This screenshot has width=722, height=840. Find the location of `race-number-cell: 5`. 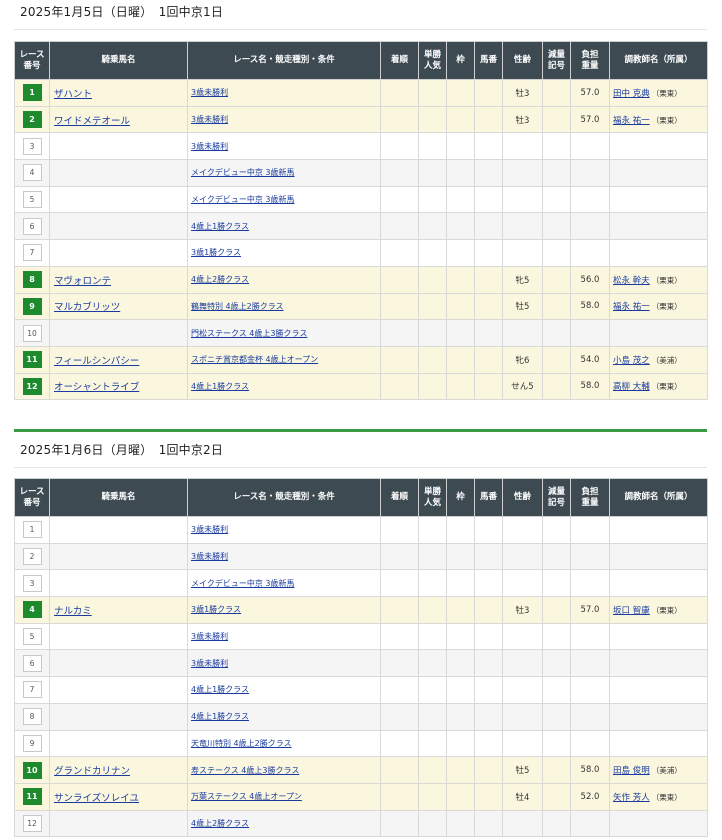

race-number-cell: 5 is located at coordinates (32, 199).